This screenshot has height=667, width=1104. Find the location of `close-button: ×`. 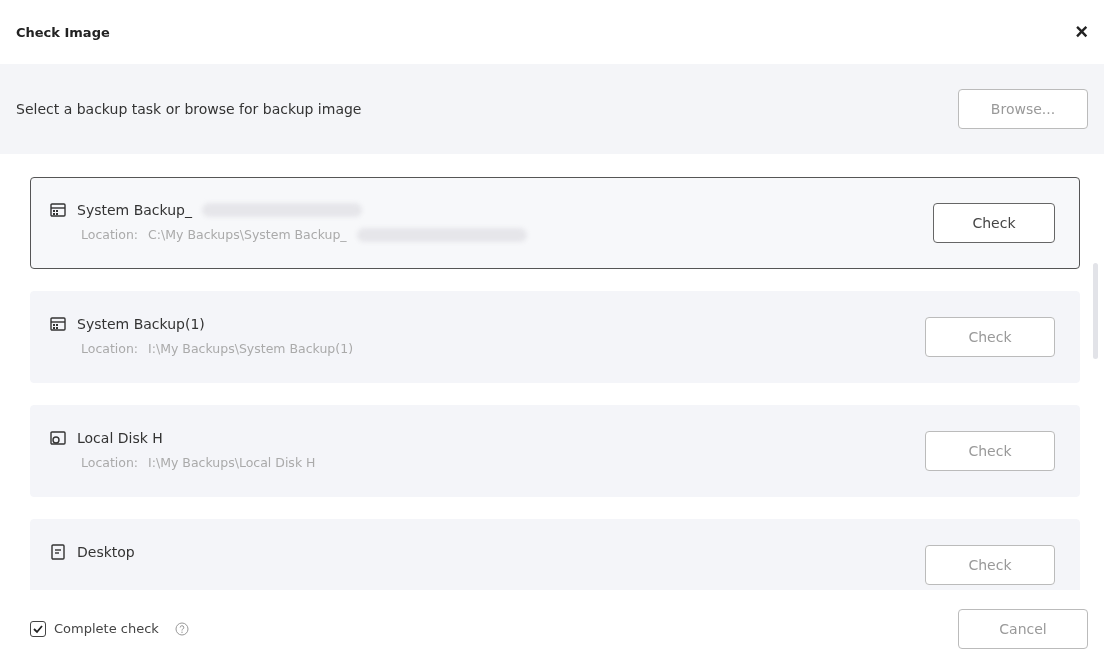

close-button: × is located at coordinates (1081, 32).